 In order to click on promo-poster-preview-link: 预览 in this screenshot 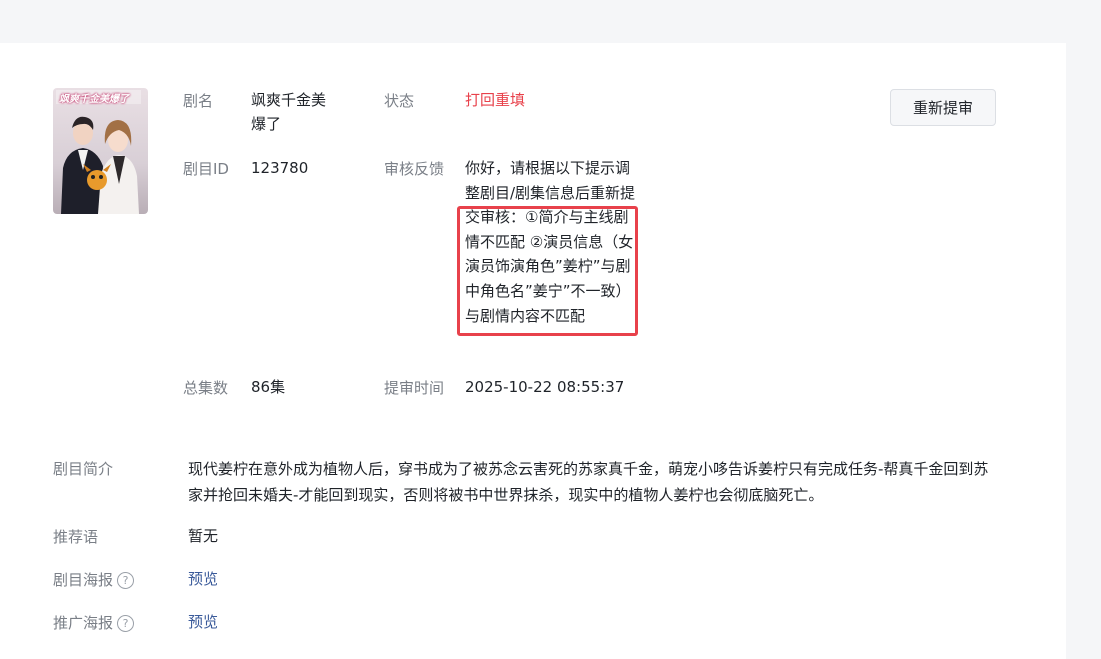, I will do `click(203, 622)`.